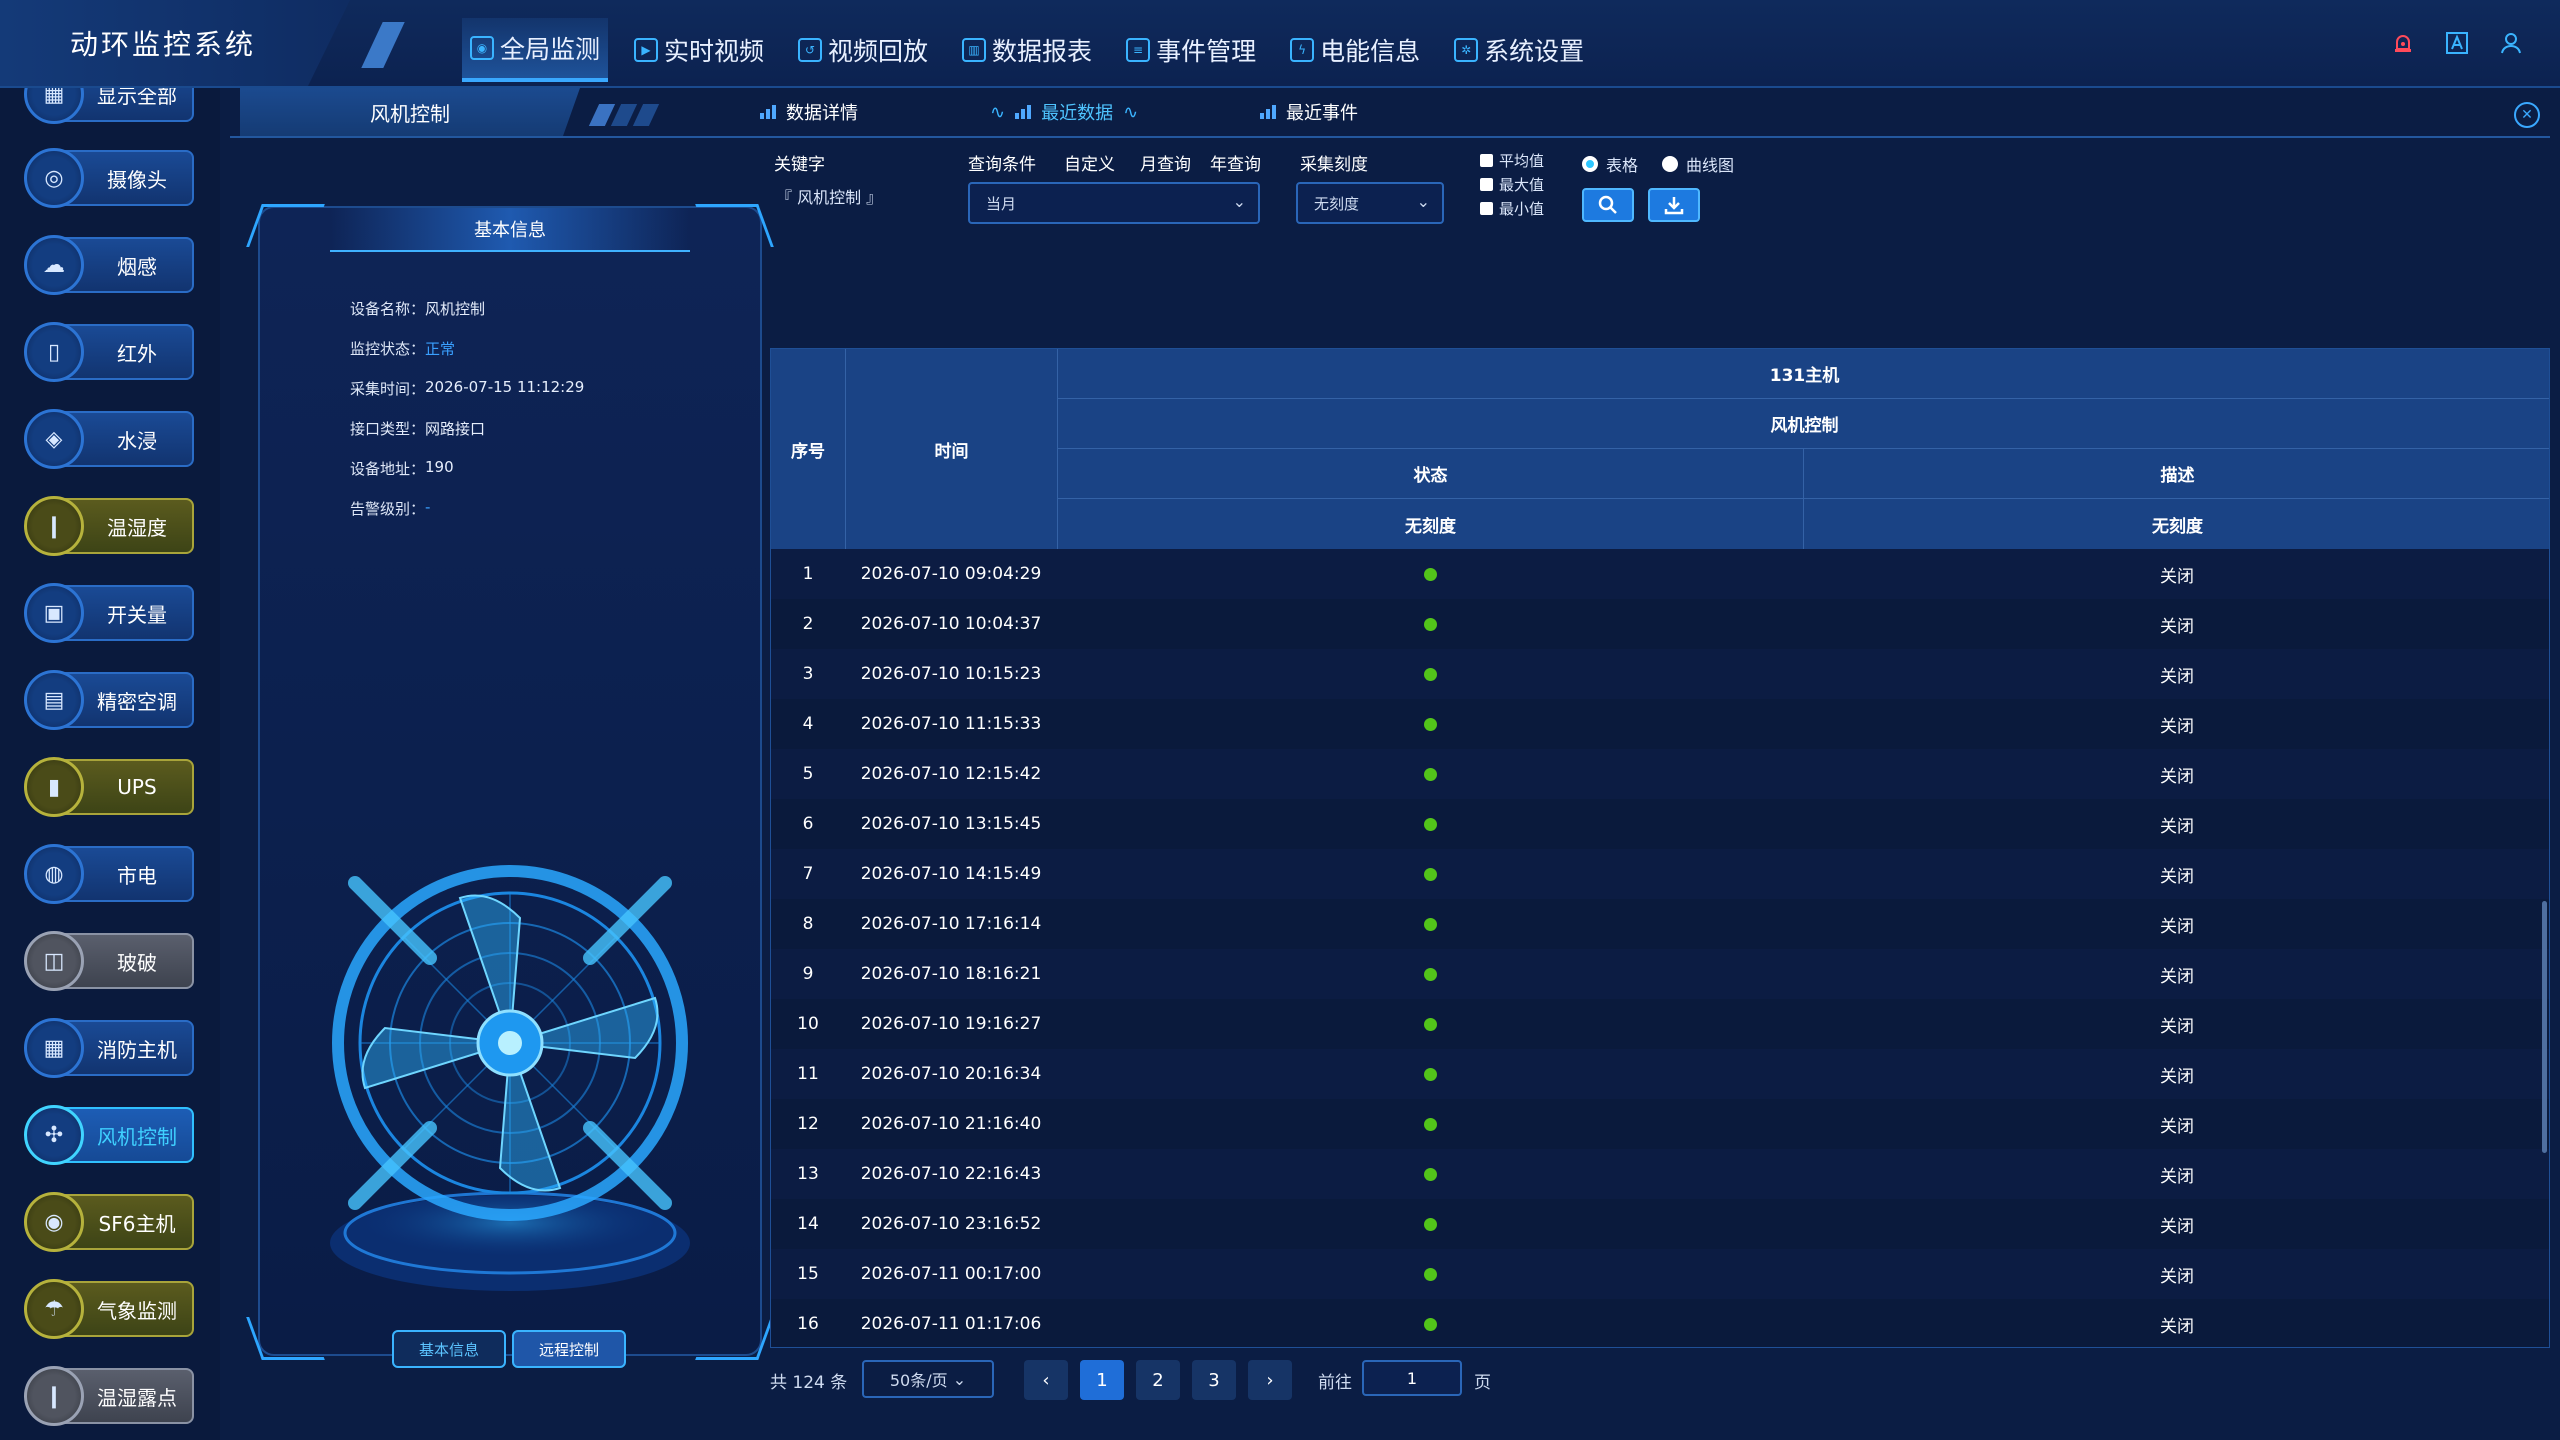 This screenshot has width=2560, height=1440. What do you see at coordinates (109, 106) in the screenshot?
I see `sidebar-item-show-all: ▦ 显示全部` at bounding box center [109, 106].